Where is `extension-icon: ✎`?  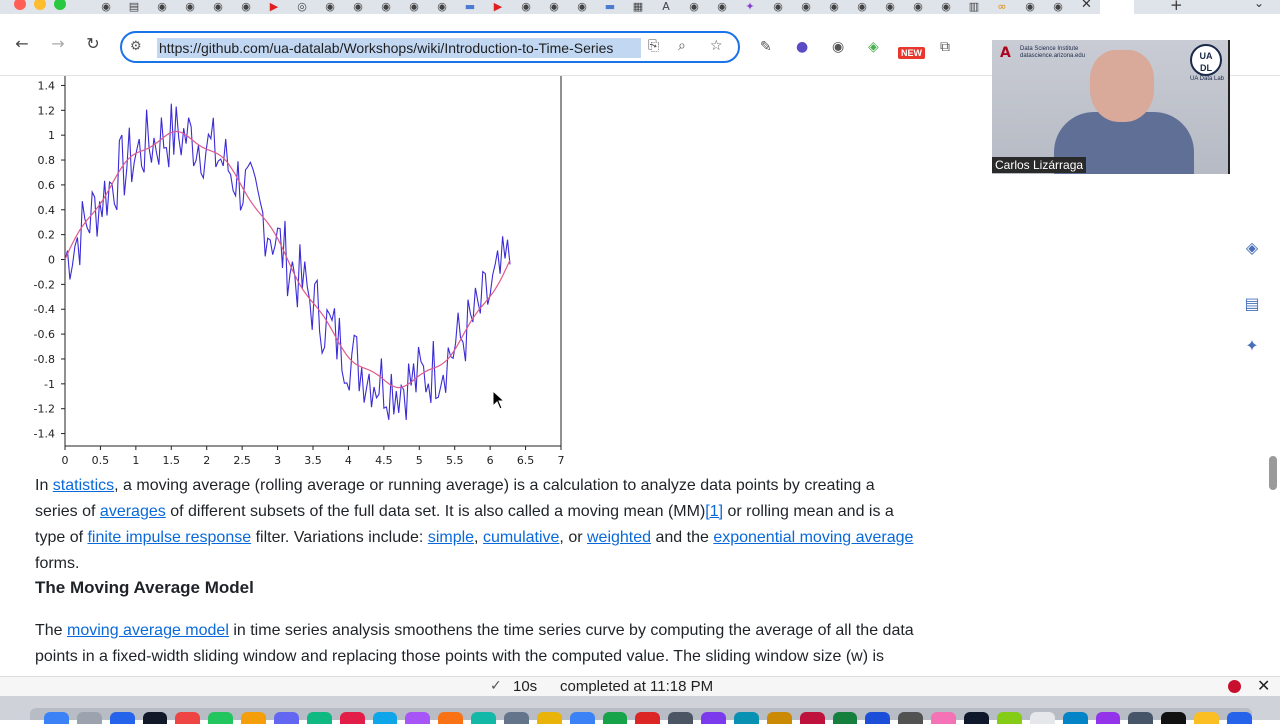
extension-icon: ✎ is located at coordinates (766, 47).